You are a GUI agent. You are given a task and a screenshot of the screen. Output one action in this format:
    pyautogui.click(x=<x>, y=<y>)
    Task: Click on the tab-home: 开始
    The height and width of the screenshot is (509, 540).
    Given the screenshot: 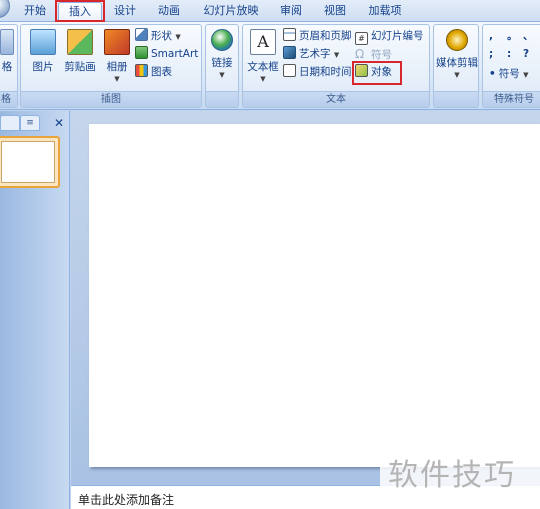 What is the action you would take?
    pyautogui.click(x=35, y=12)
    